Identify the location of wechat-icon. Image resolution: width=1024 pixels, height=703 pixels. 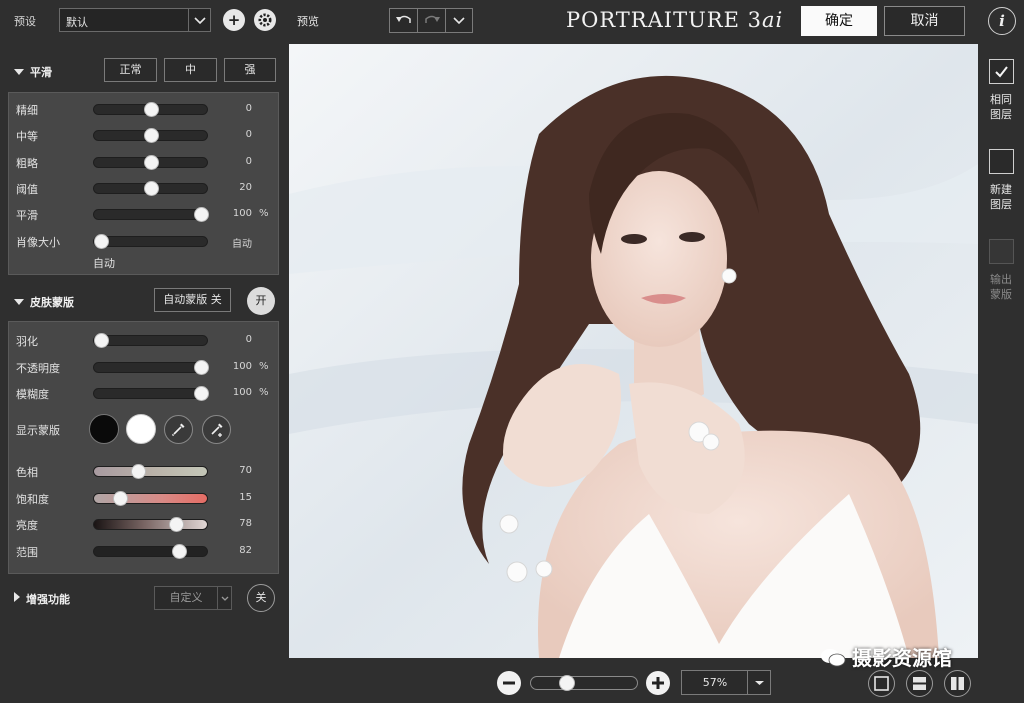
(833, 658).